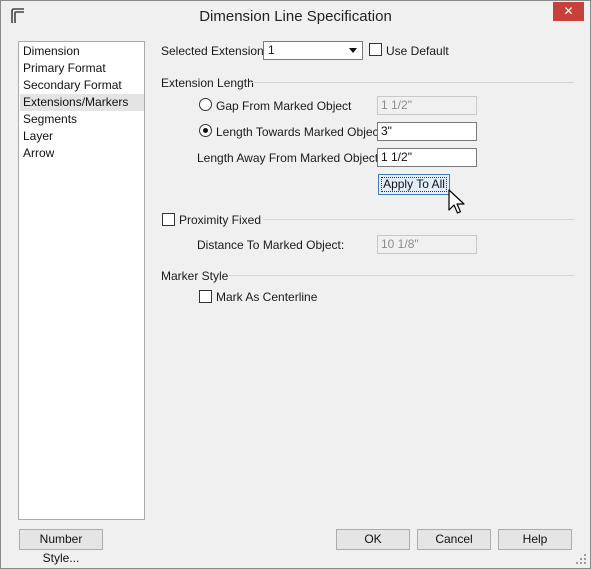 This screenshot has width=591, height=569. I want to click on radio-selected-dot, so click(205, 130).